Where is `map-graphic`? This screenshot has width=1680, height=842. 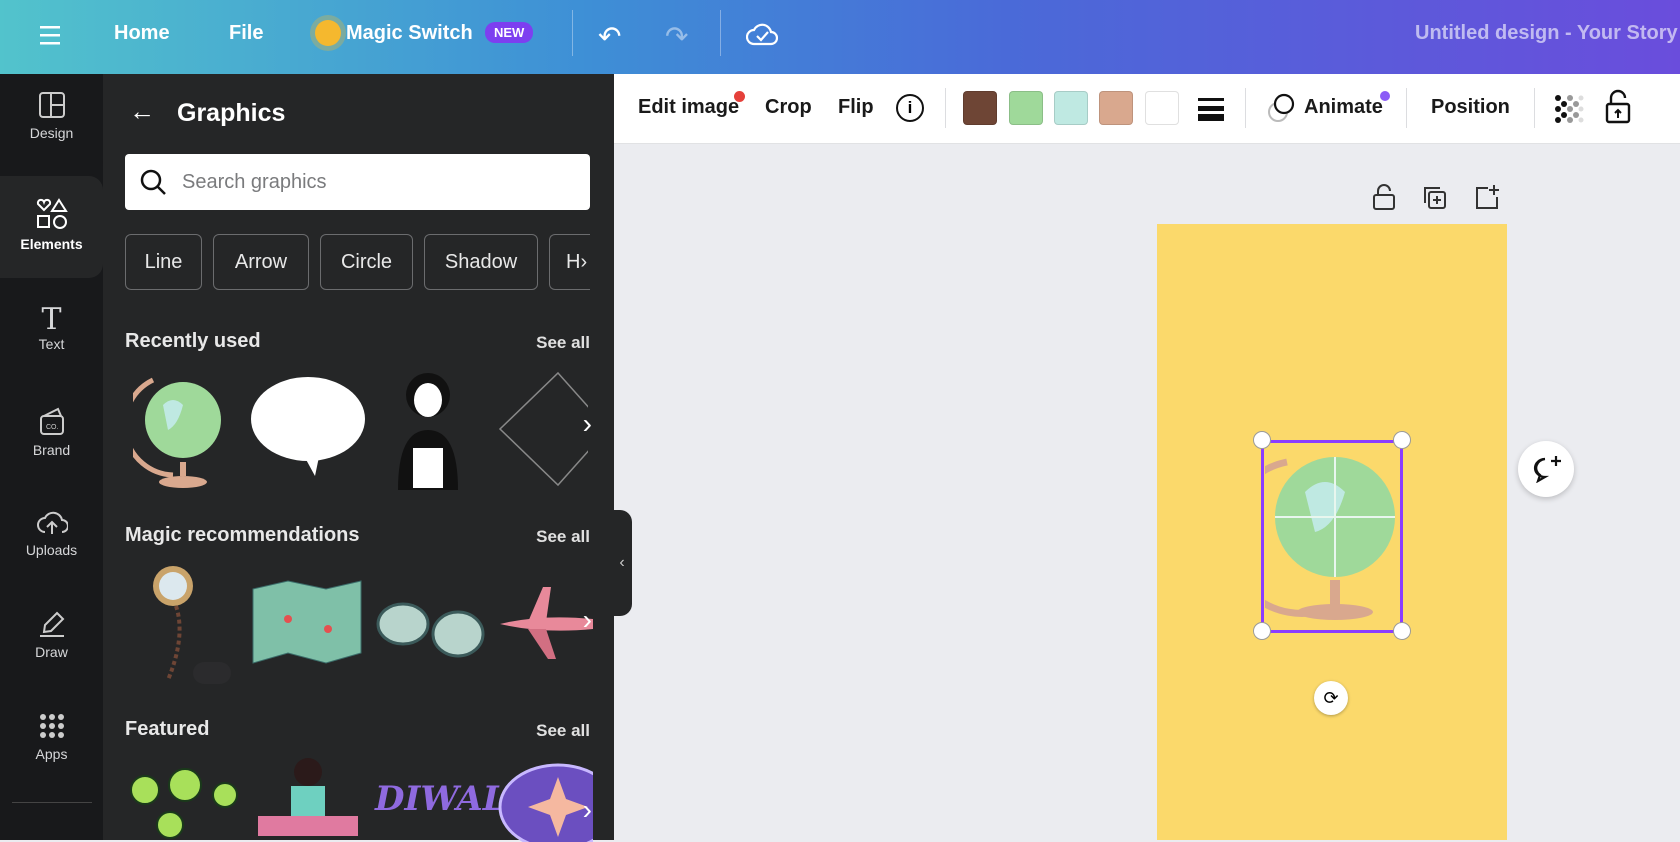
map-graphic is located at coordinates (307, 624).